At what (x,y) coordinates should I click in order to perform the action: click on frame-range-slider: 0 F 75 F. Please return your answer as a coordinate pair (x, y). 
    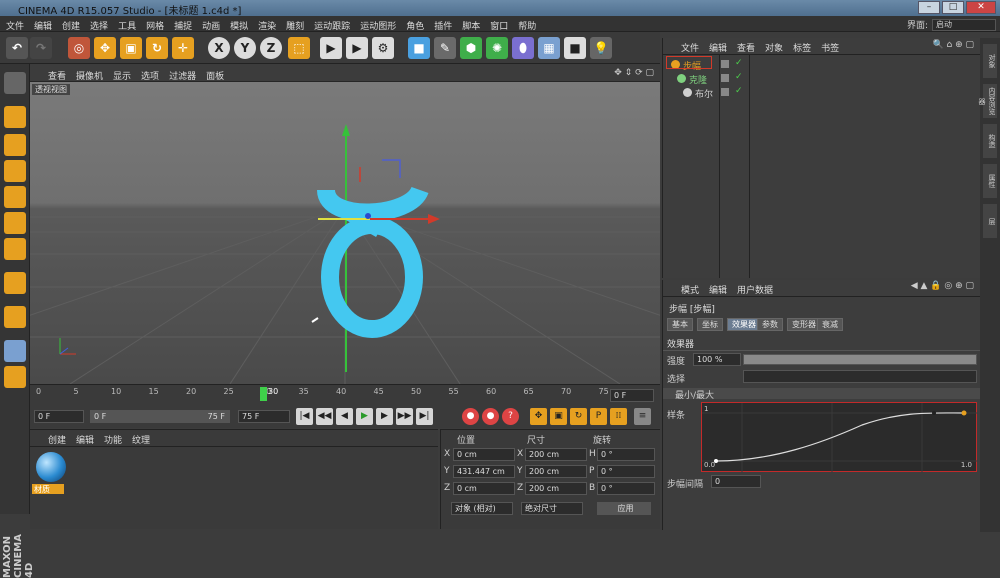
    Looking at the image, I should click on (160, 416).